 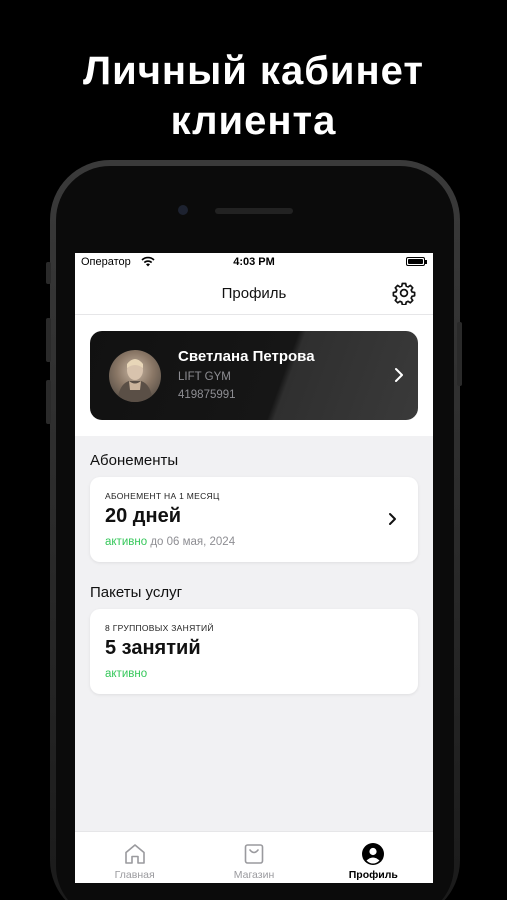 I want to click on tab-profile: Профиль, so click(x=373, y=857).